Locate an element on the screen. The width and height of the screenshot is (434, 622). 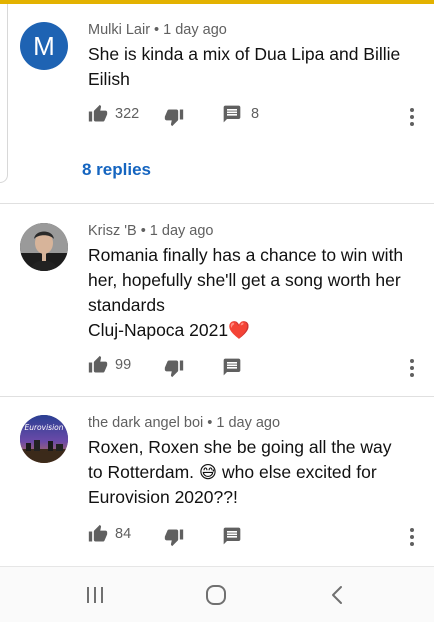
profile-photo-icon is located at coordinates (44, 247).